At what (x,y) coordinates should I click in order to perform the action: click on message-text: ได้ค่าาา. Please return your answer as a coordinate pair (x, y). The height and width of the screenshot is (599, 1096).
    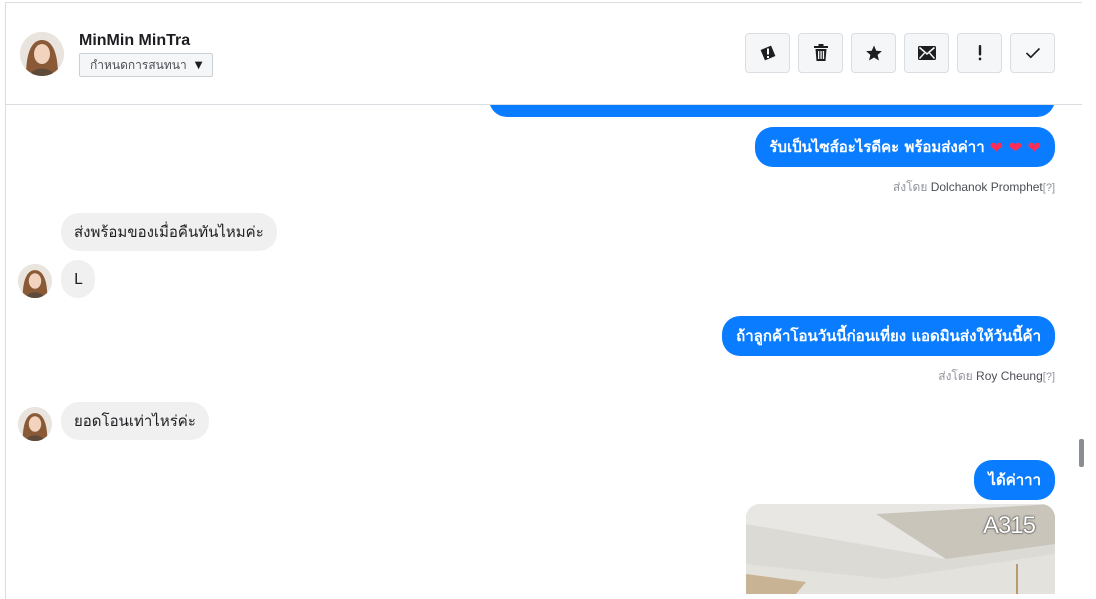
    Looking at the image, I should click on (1014, 480).